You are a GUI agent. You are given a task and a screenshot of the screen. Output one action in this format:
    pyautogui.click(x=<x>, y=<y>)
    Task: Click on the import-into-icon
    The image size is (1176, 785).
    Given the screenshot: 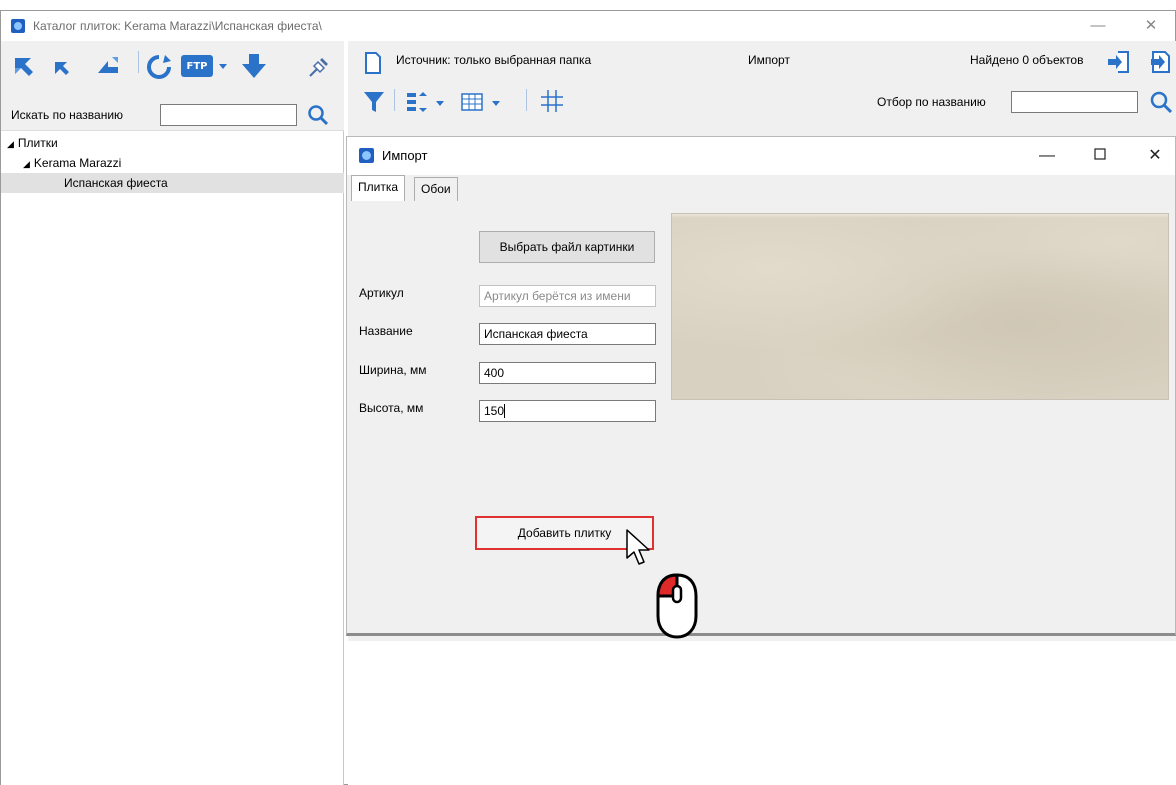 What is the action you would take?
    pyautogui.click(x=1119, y=62)
    